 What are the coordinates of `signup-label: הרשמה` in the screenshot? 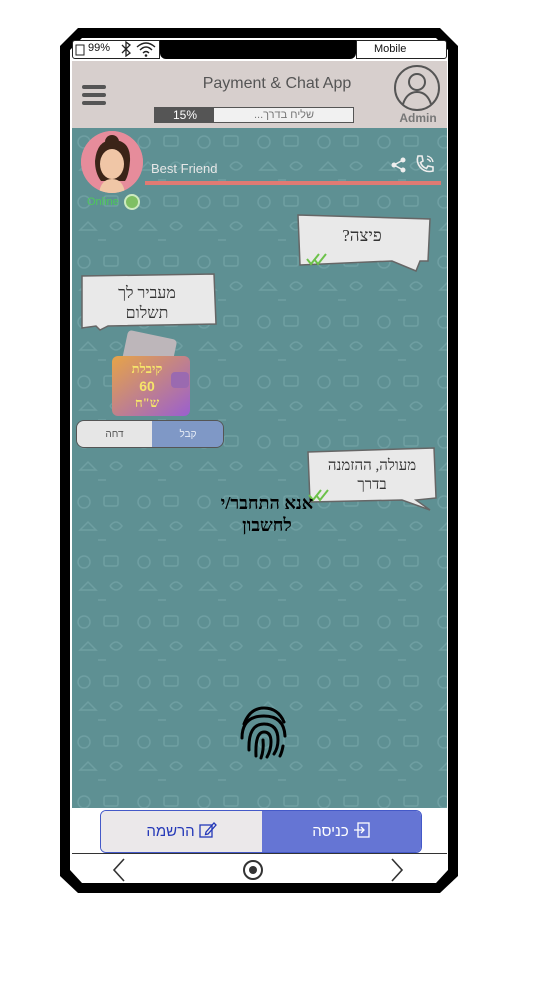 It's located at (170, 831).